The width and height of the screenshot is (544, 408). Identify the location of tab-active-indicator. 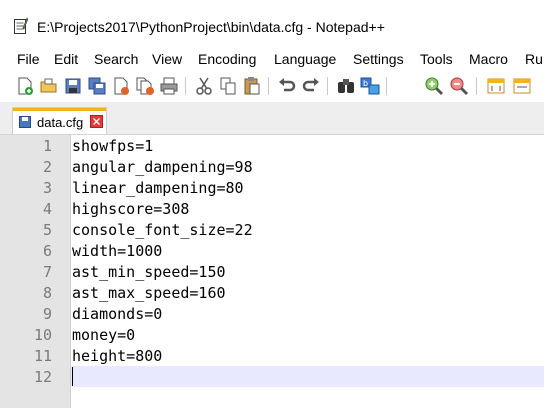
(59, 109).